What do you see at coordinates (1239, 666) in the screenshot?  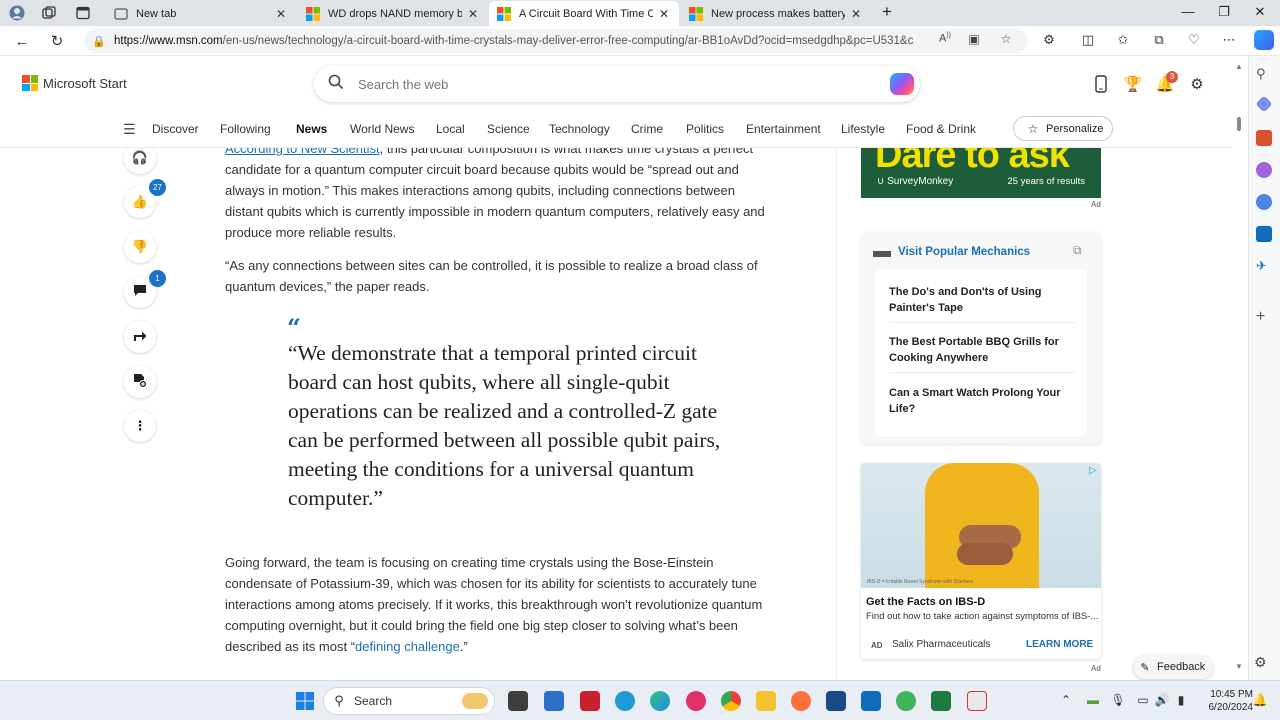 I see `scroll-down-arrow-icon: ▼` at bounding box center [1239, 666].